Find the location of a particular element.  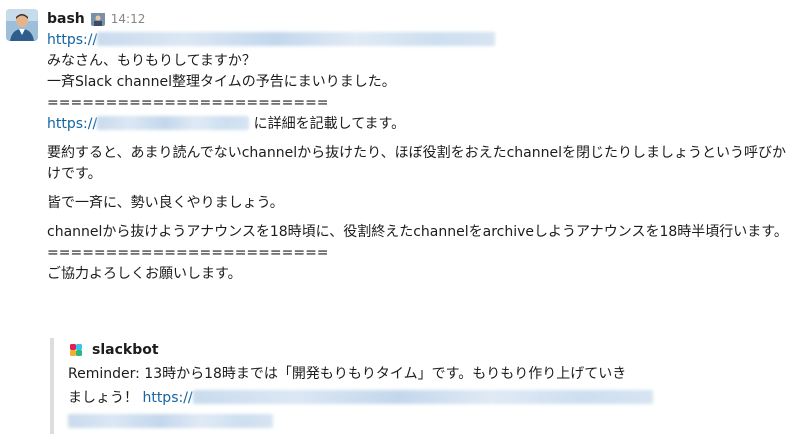

detail-link: https:// is located at coordinates (72, 124).